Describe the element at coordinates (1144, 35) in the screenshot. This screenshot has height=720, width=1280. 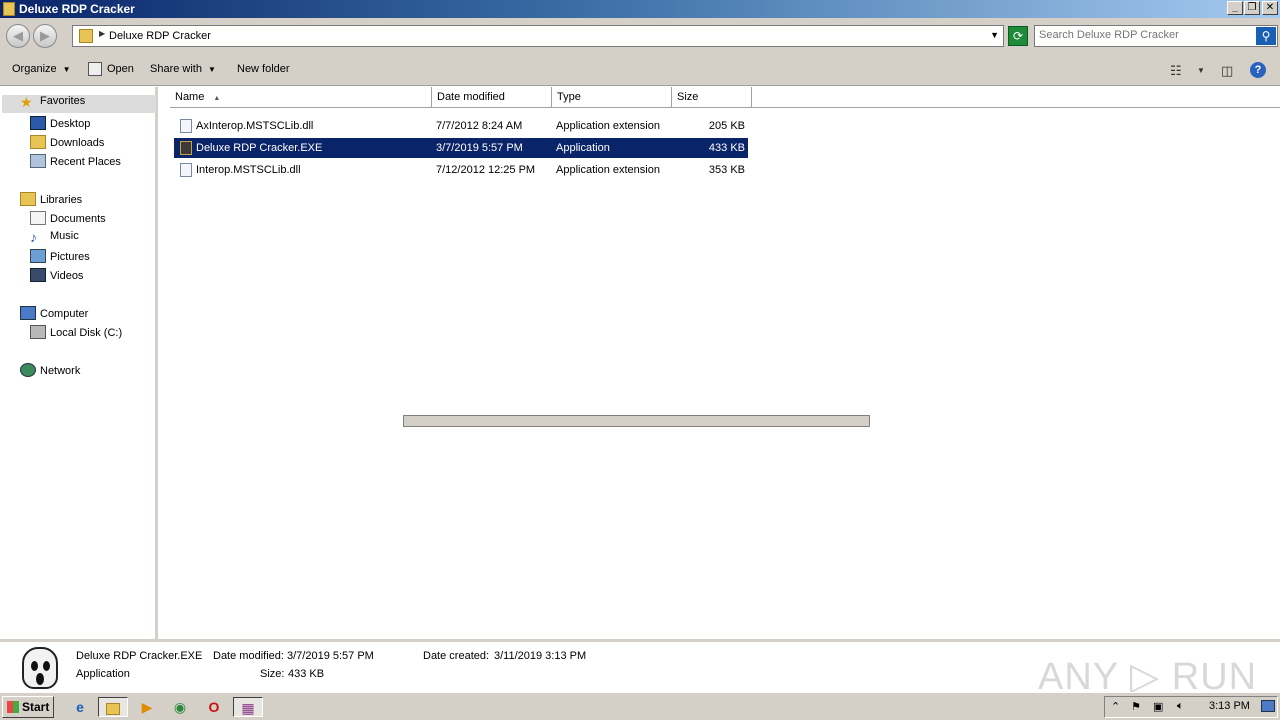
I see `search-input` at that location.